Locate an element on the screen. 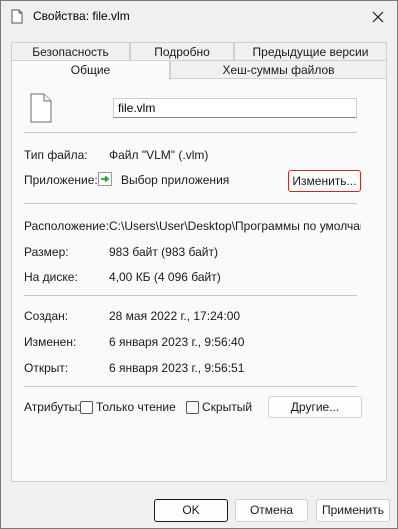 The image size is (398, 529). created-label: Создан: is located at coordinates (46, 316).